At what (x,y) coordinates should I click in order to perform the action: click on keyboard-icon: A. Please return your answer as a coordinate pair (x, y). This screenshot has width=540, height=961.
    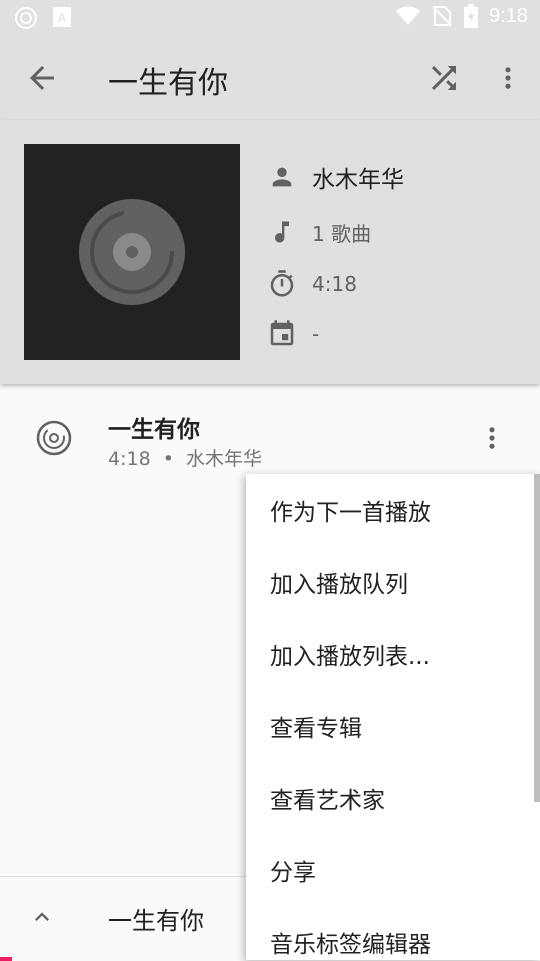
    Looking at the image, I should click on (62, 17).